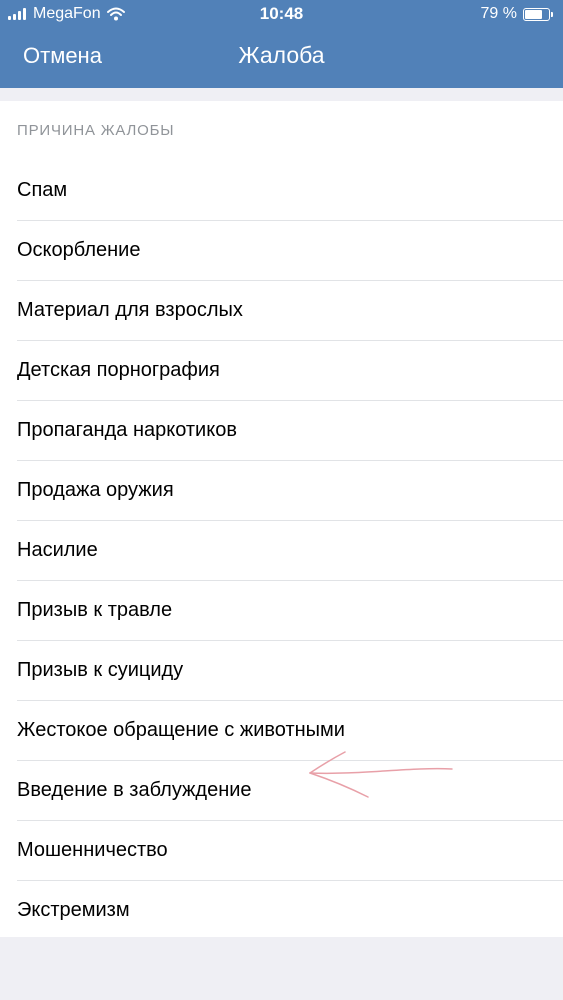 This screenshot has width=563, height=1000. Describe the element at coordinates (381, 774) in the screenshot. I see `annotation-arrow` at that location.